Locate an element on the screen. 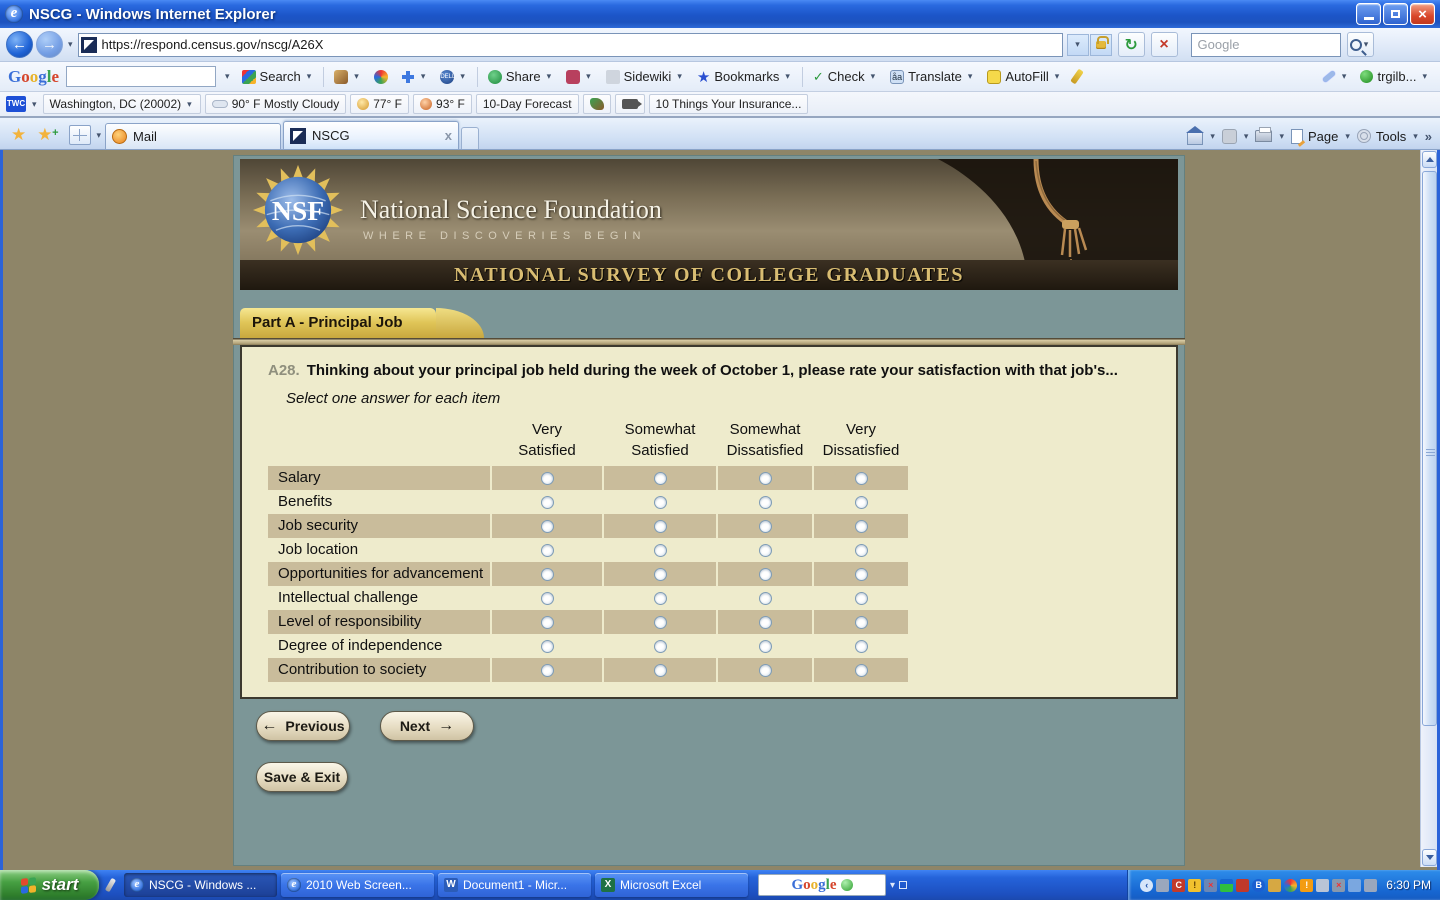 The image size is (1440, 900). overflow-chevron-icon: » is located at coordinates (1428, 136).